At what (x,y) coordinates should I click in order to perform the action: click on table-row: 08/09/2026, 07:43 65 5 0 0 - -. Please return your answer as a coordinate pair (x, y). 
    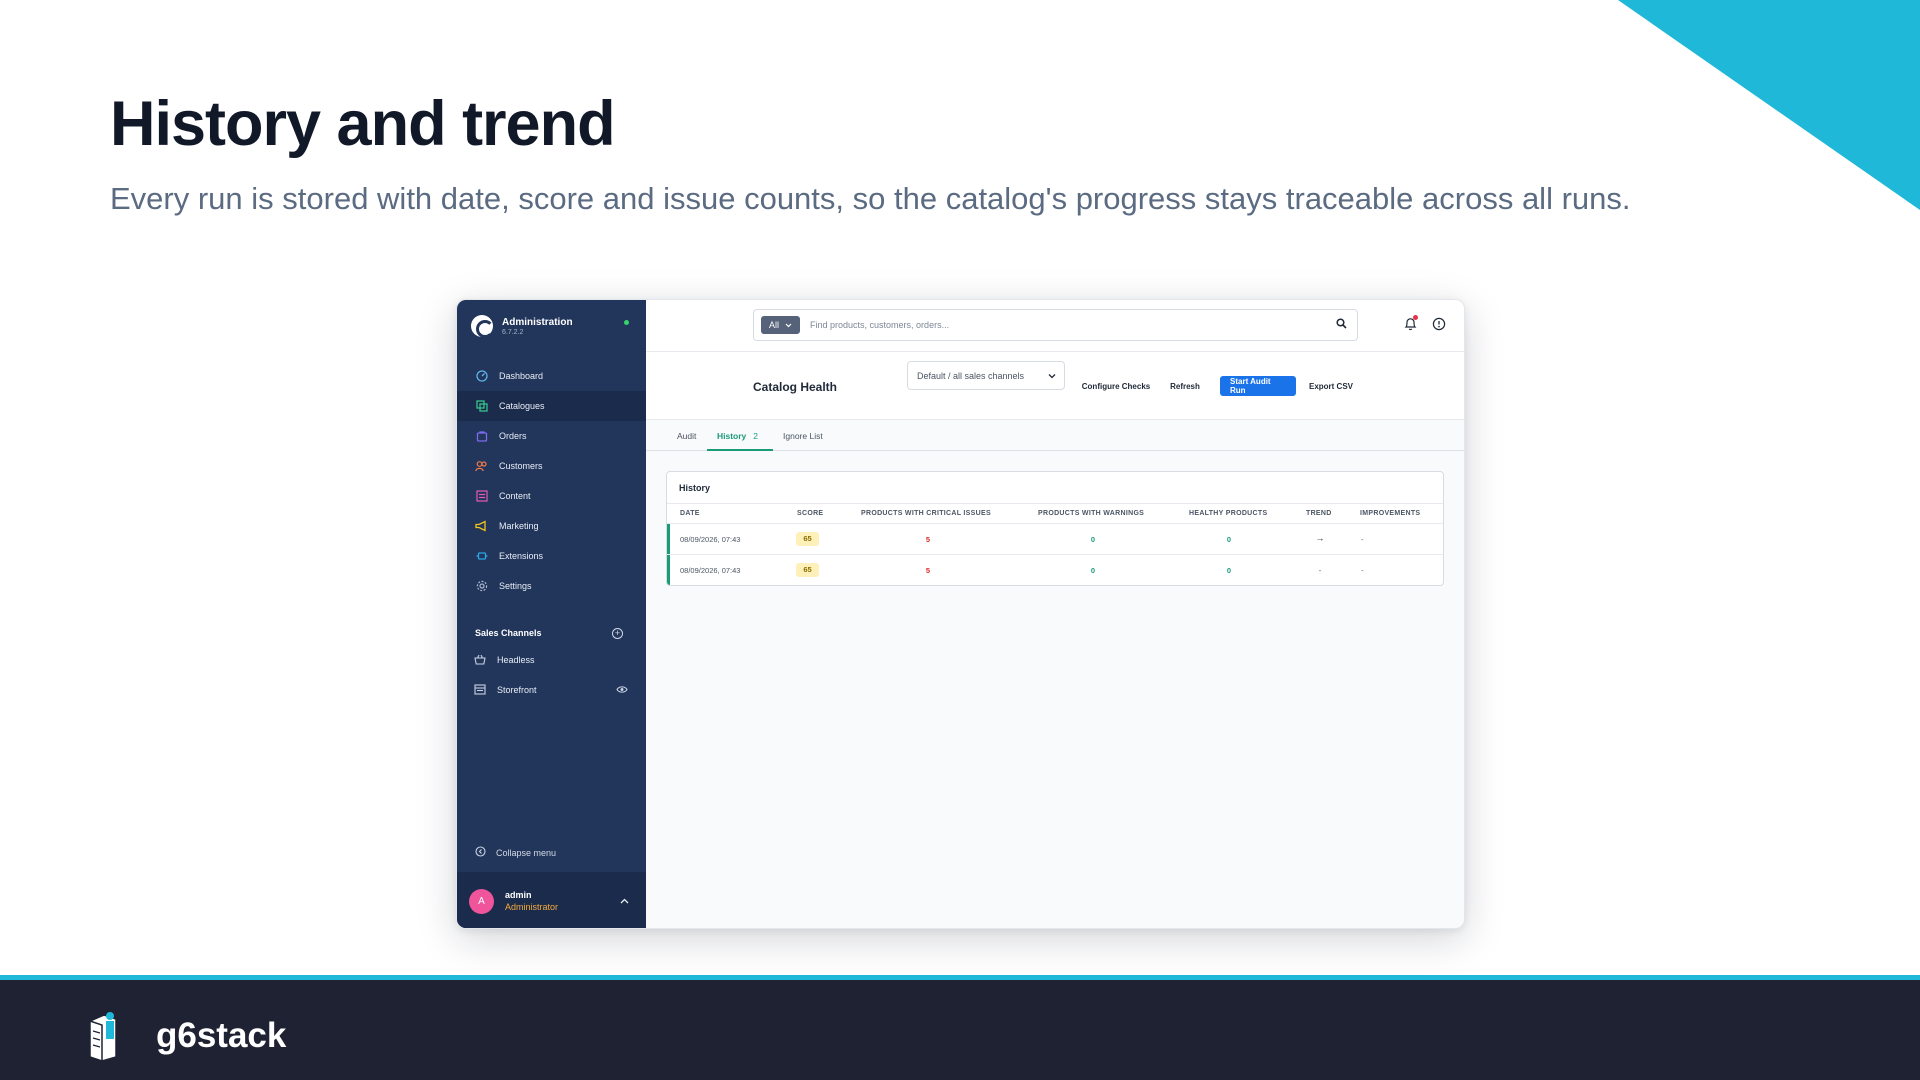
    Looking at the image, I should click on (1055, 570).